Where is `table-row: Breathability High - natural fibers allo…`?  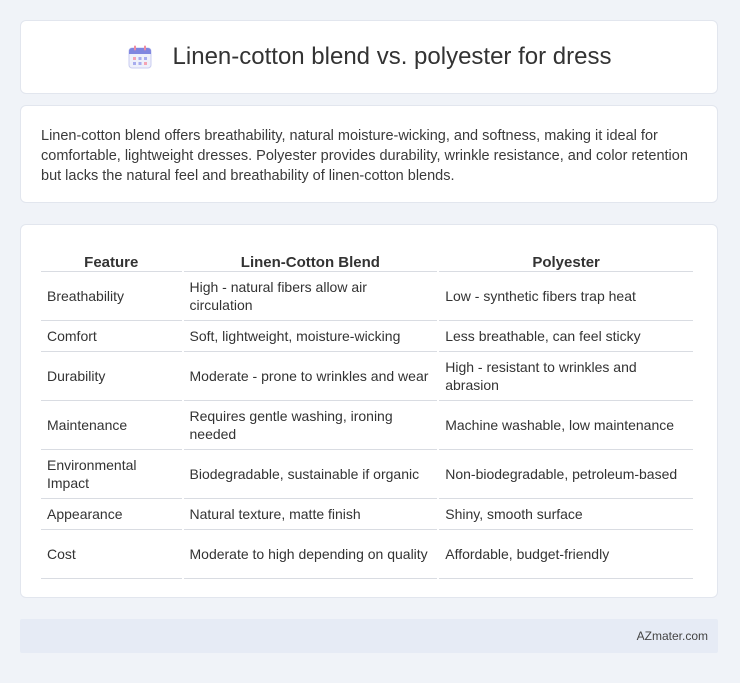 table-row: Breathability High - natural fibers allo… is located at coordinates (367, 296).